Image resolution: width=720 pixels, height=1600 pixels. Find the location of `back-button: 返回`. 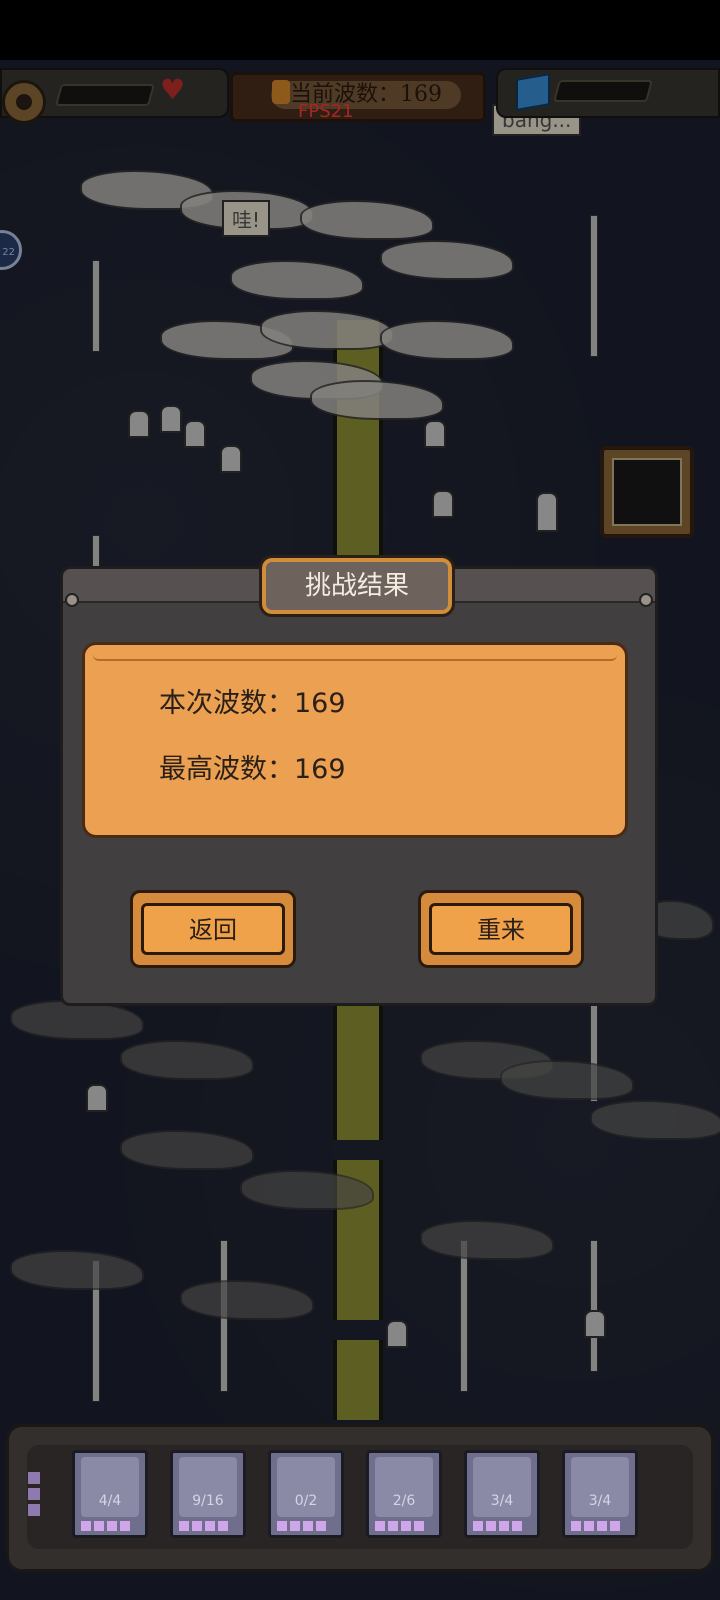

back-button: 返回 is located at coordinates (213, 929).